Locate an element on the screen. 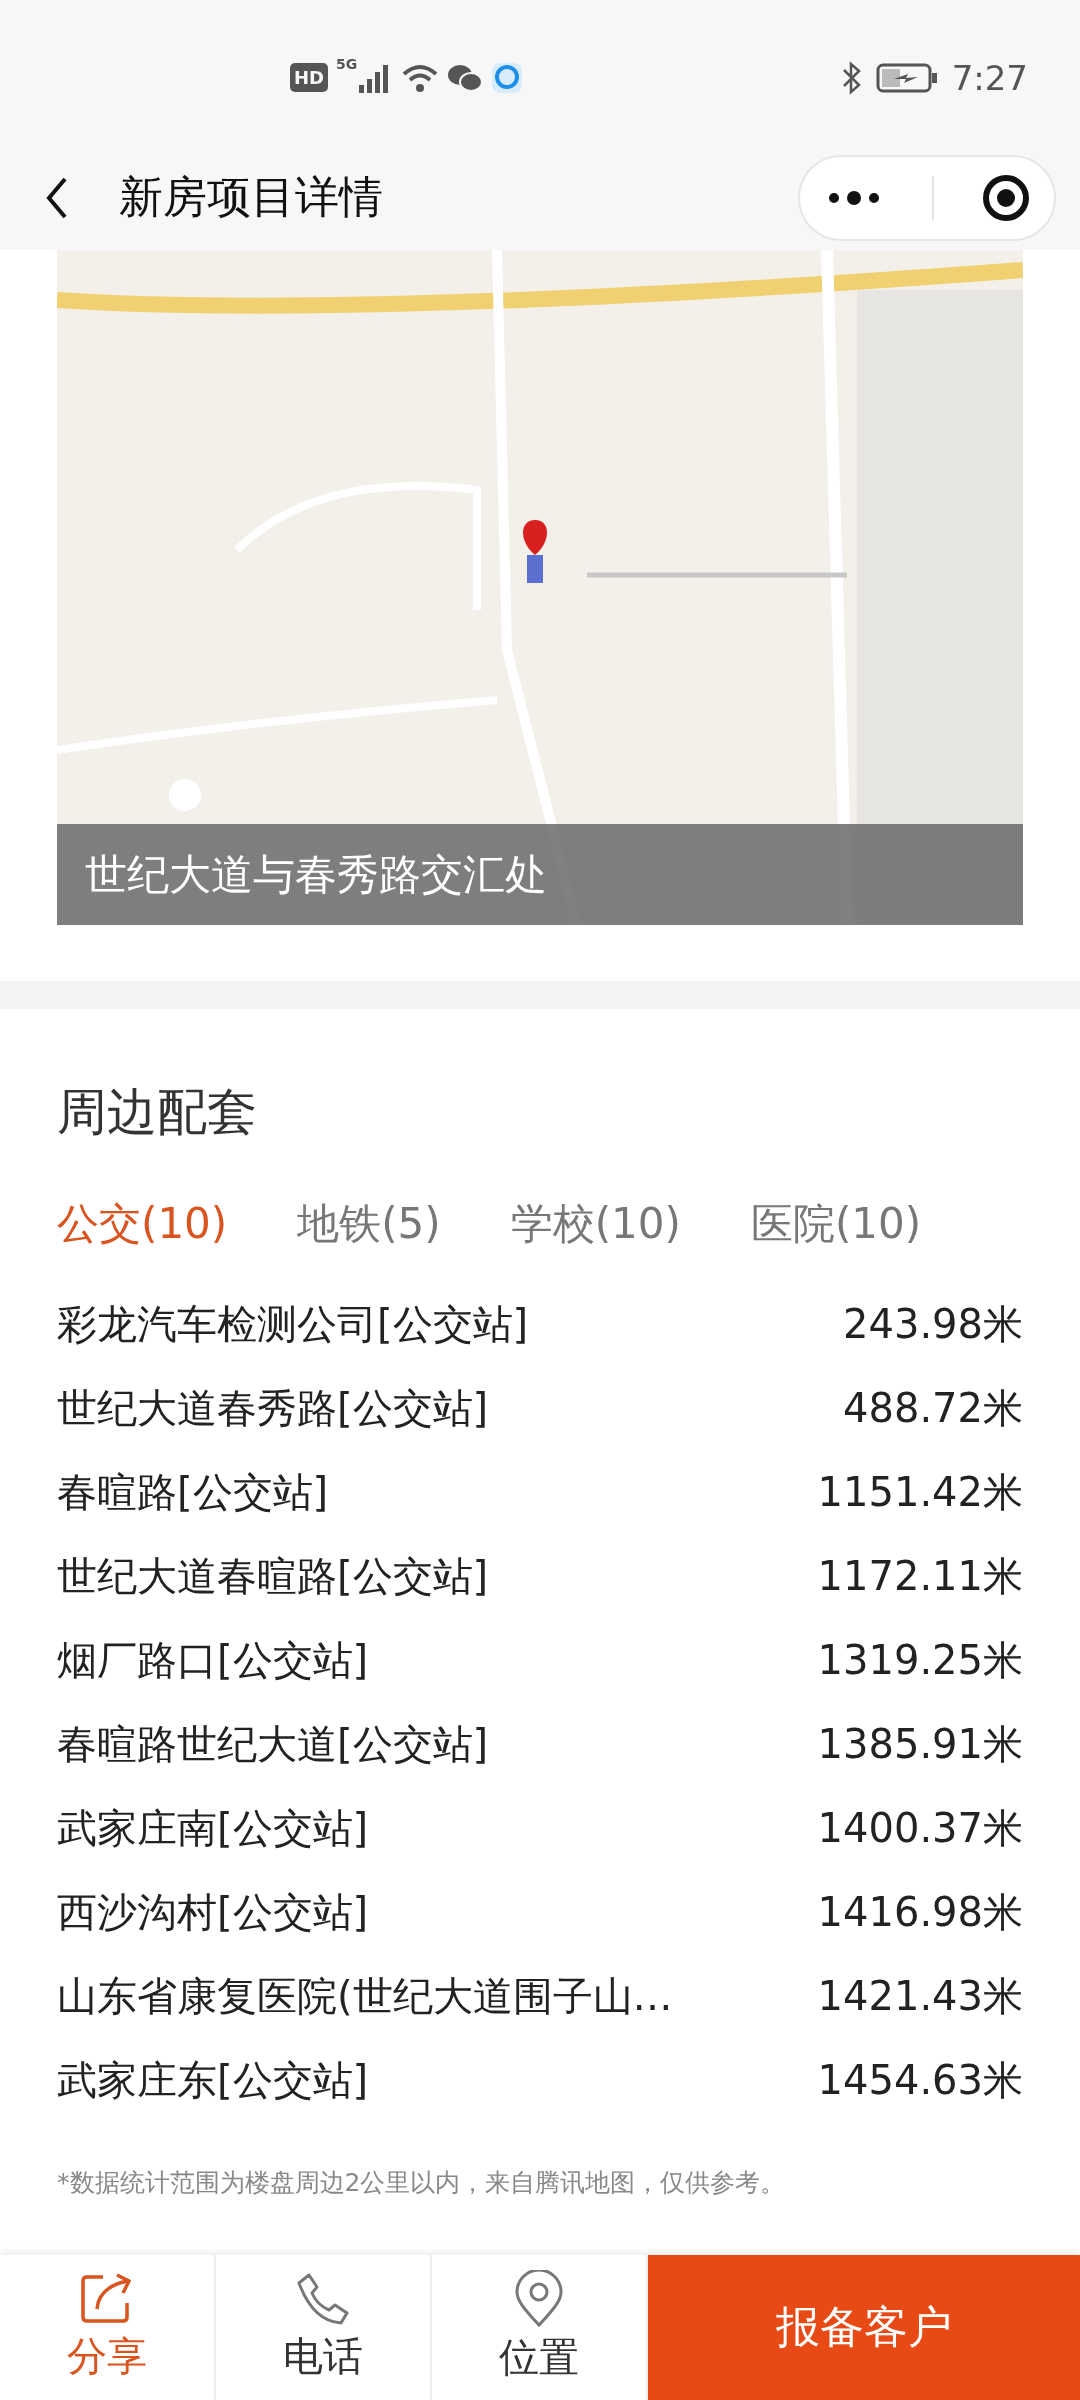 This screenshot has height=2400, width=1080. back-icon is located at coordinates (57, 197).